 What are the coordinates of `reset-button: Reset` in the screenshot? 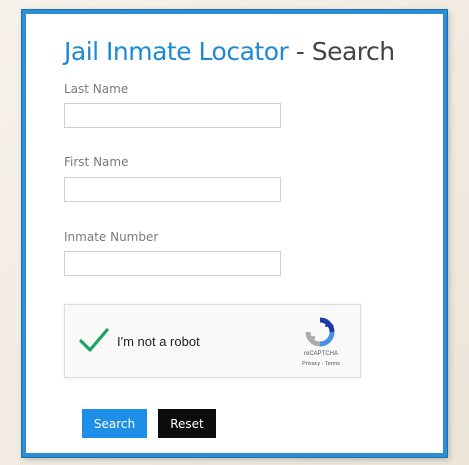 It's located at (187, 423).